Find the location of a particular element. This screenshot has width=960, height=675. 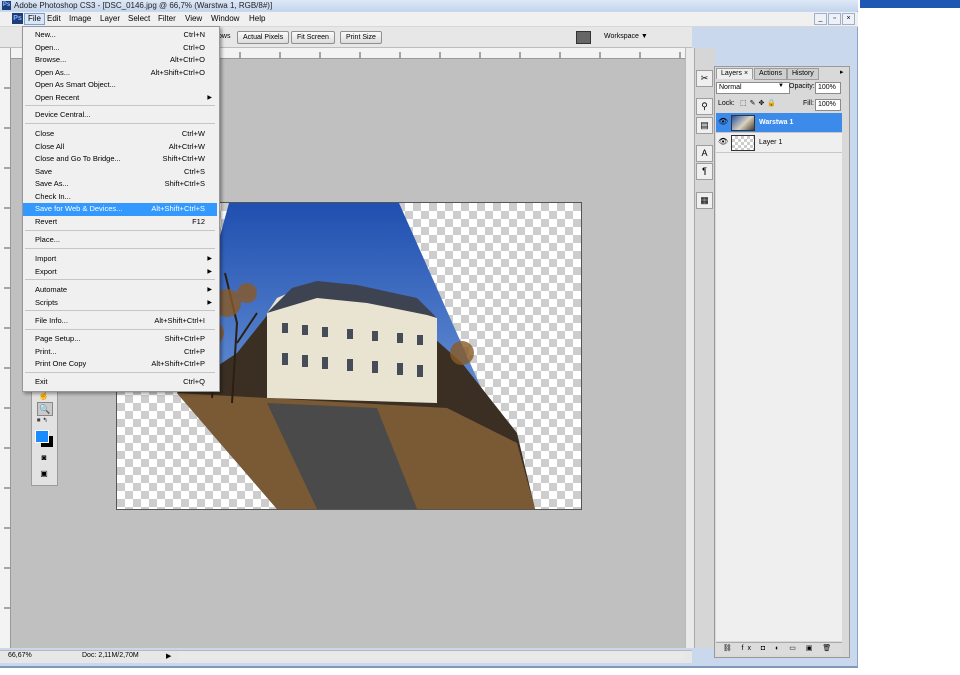

menu-filter: Filter is located at coordinates (167, 19).